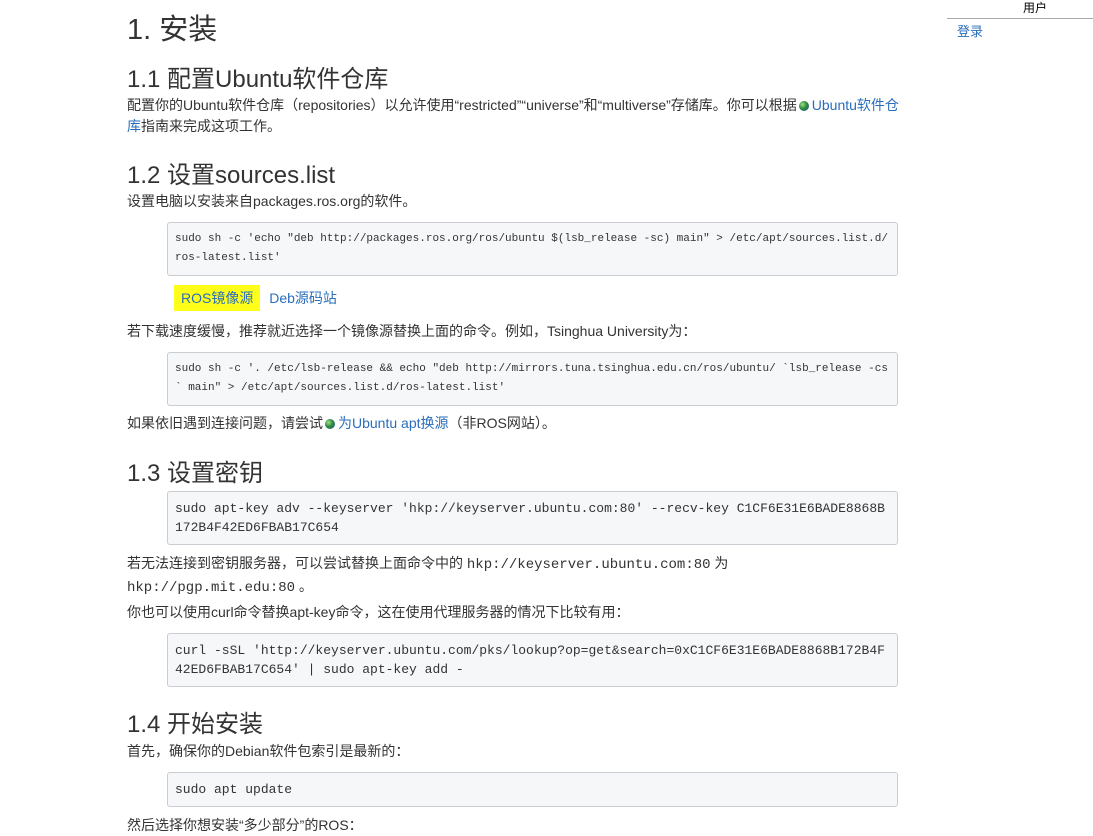  Describe the element at coordinates (195, 473) in the screenshot. I see `section-title-keys: 1.3 设置密钥` at that location.